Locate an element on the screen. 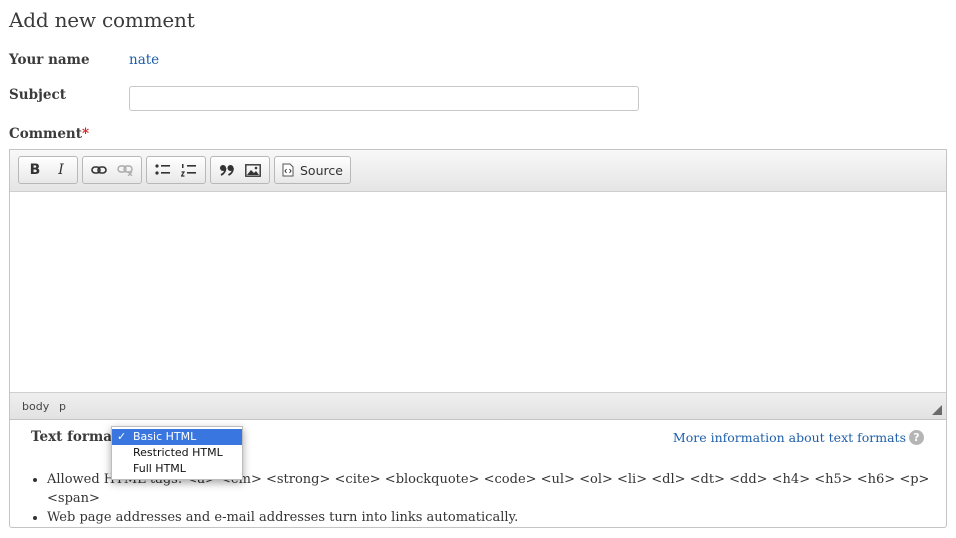  numbered-list-icon is located at coordinates (188, 170).